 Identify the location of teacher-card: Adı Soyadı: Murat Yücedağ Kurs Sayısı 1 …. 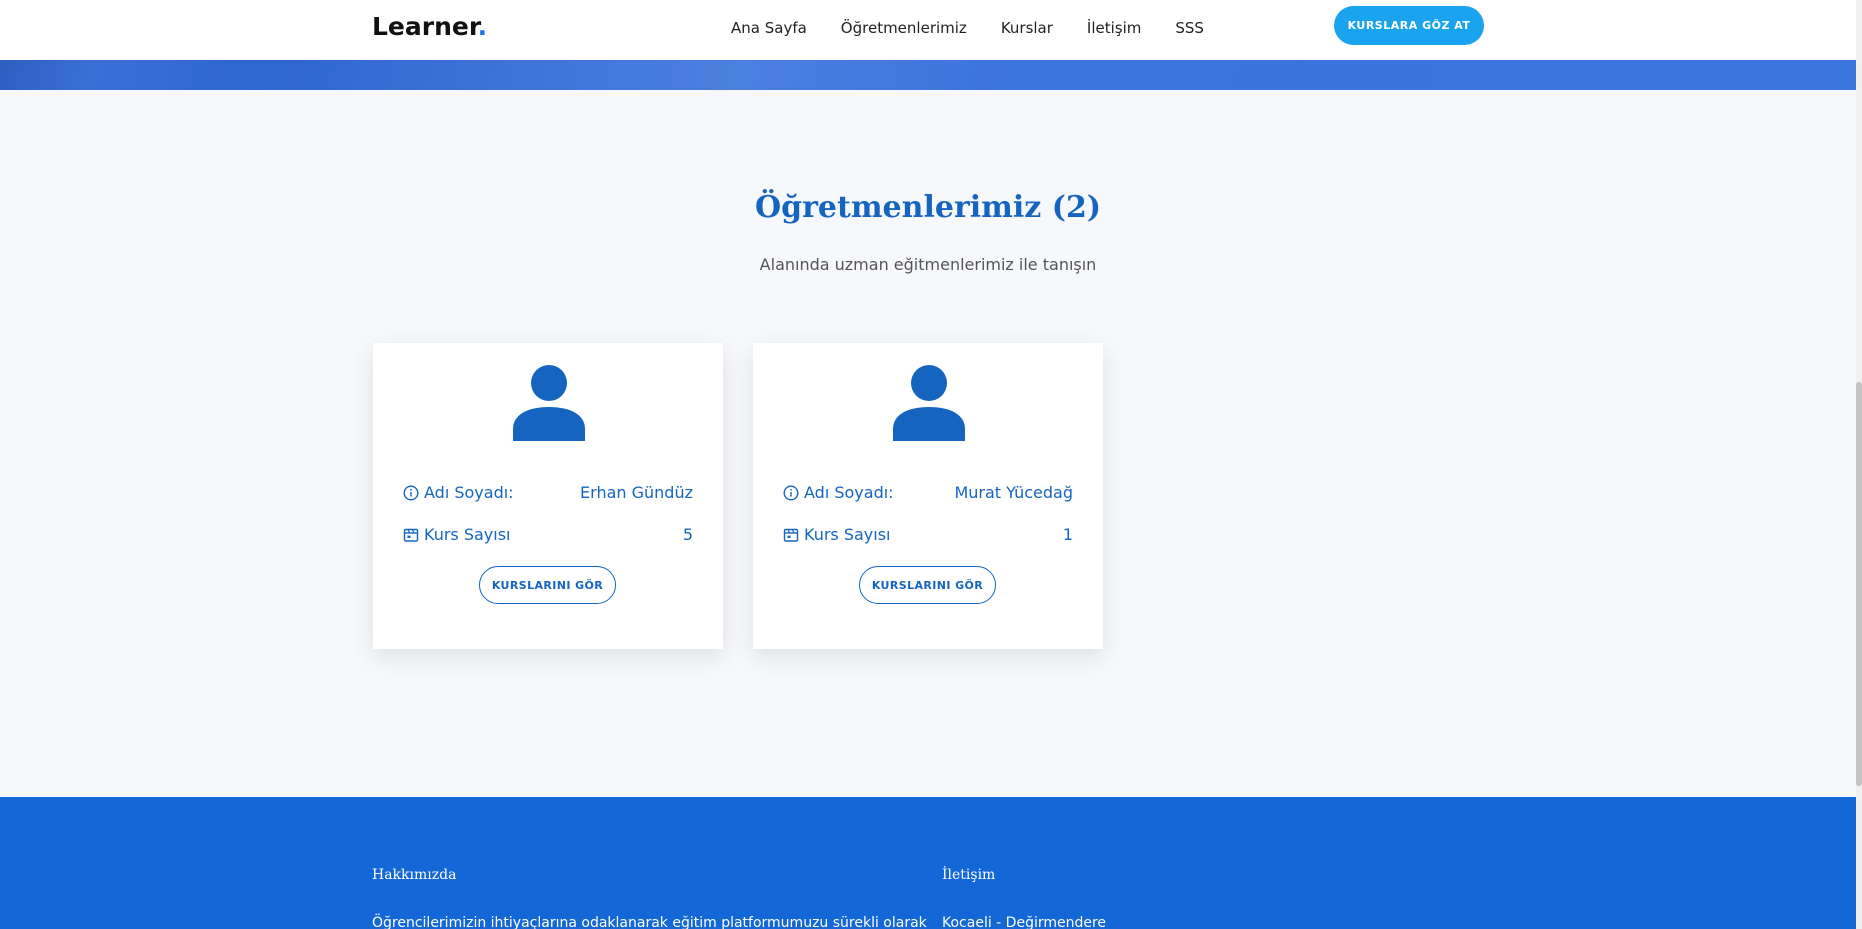
(928, 496).